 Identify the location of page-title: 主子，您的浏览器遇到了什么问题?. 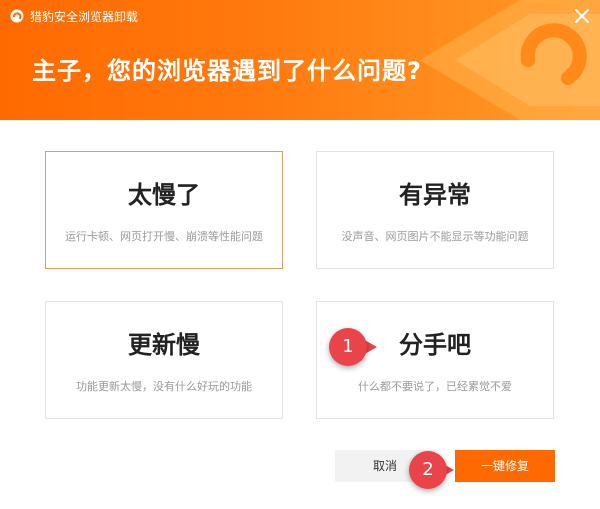
(227, 71).